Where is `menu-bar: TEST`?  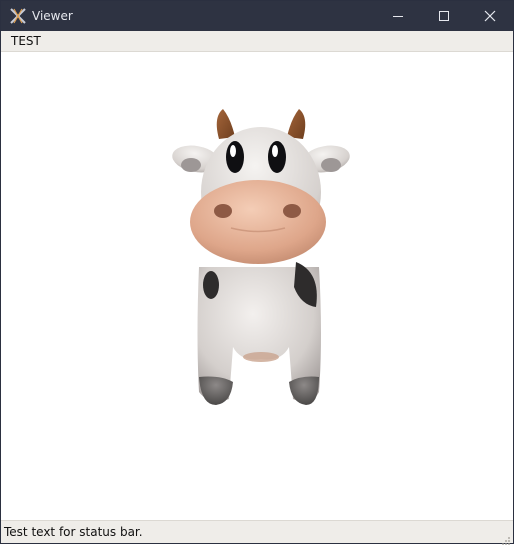
menu-bar: TEST is located at coordinates (257, 41).